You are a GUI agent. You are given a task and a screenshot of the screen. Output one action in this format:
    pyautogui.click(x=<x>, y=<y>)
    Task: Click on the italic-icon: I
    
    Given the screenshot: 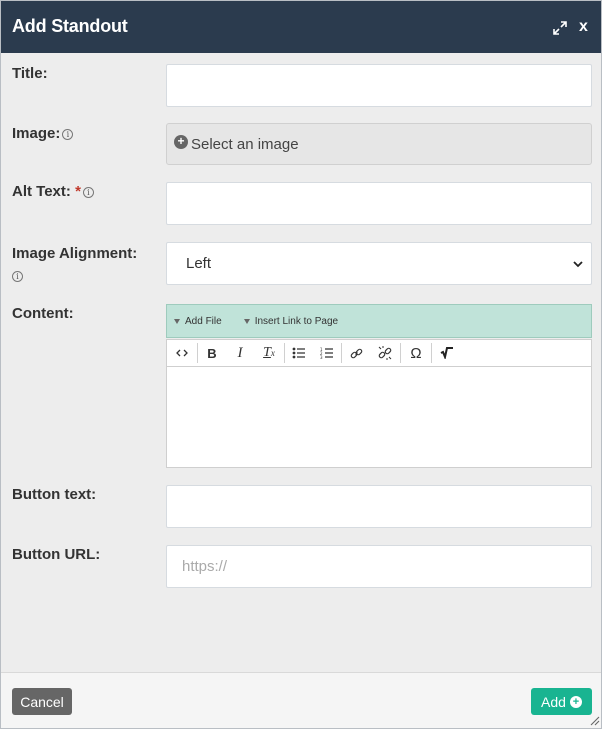 What is the action you would take?
    pyautogui.click(x=240, y=353)
    